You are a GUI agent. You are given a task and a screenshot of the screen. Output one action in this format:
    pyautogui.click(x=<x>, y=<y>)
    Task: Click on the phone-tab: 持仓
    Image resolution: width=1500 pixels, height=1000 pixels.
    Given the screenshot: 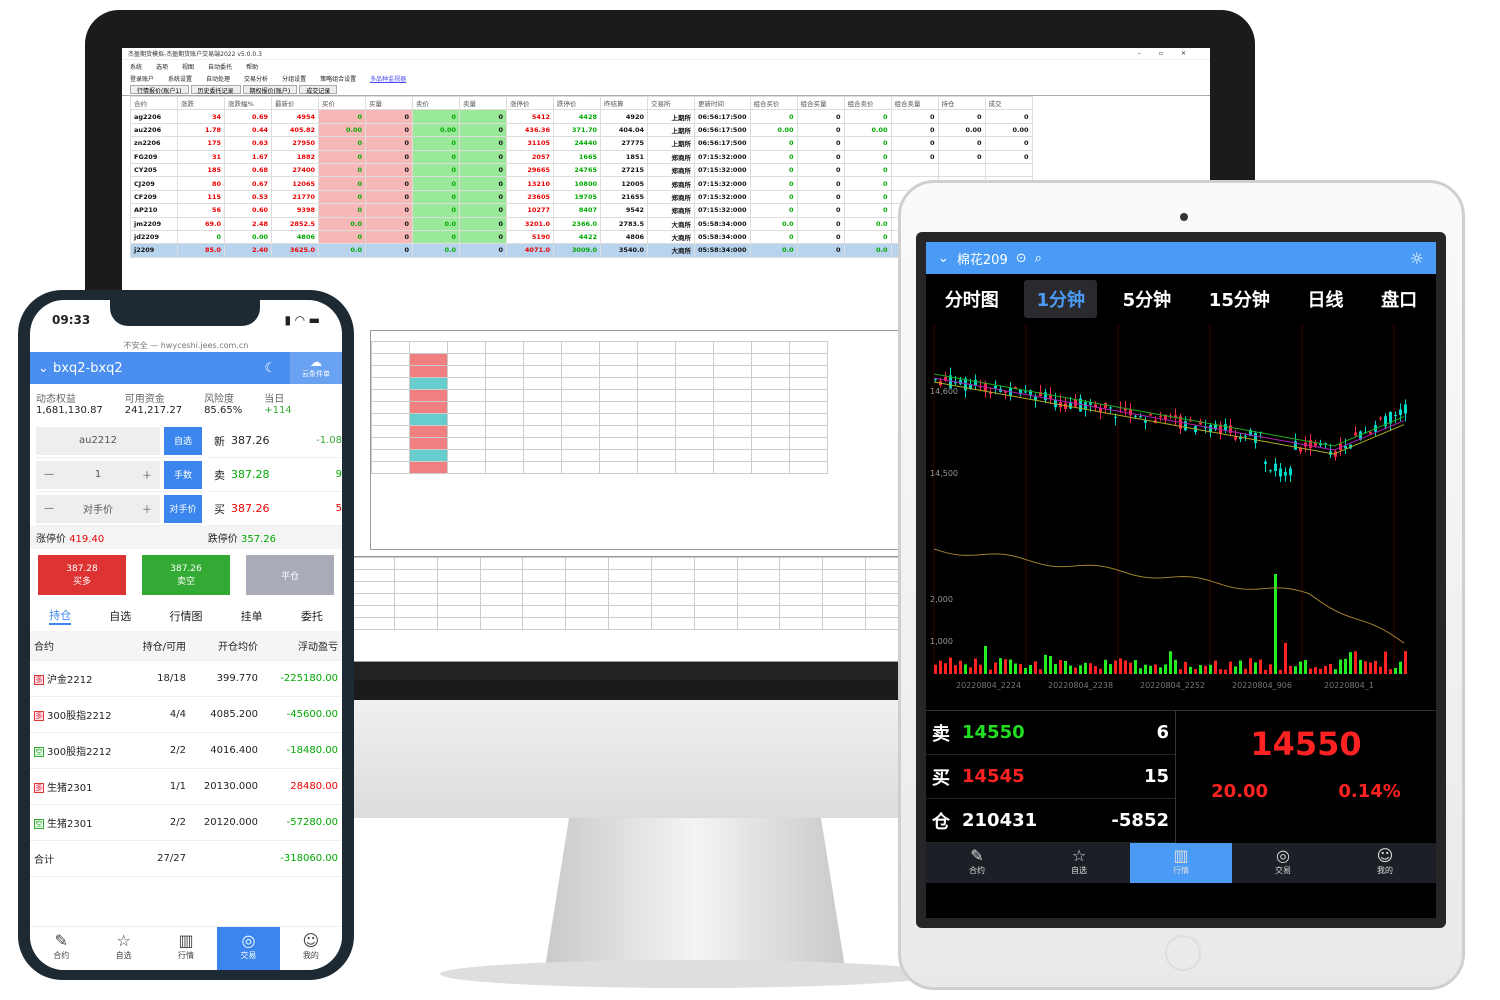 What is the action you would take?
    pyautogui.click(x=60, y=616)
    